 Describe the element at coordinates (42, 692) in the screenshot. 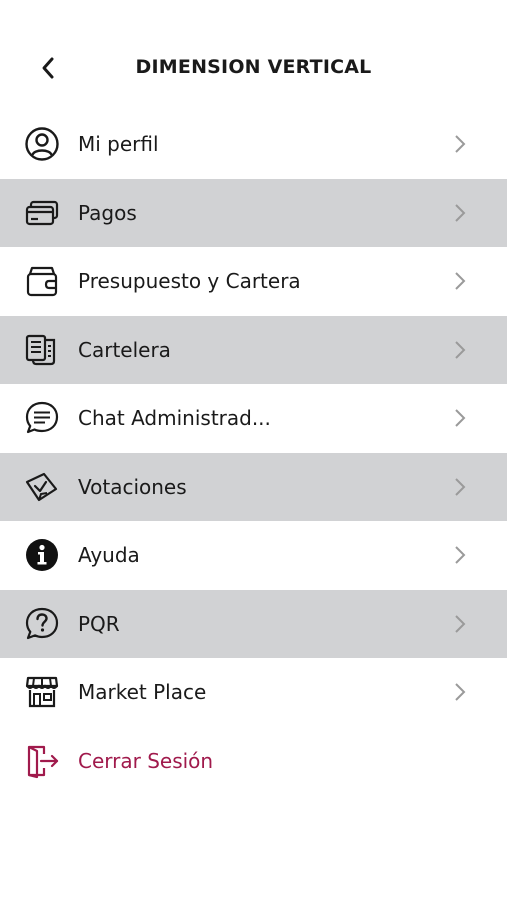

I see `store-icon` at that location.